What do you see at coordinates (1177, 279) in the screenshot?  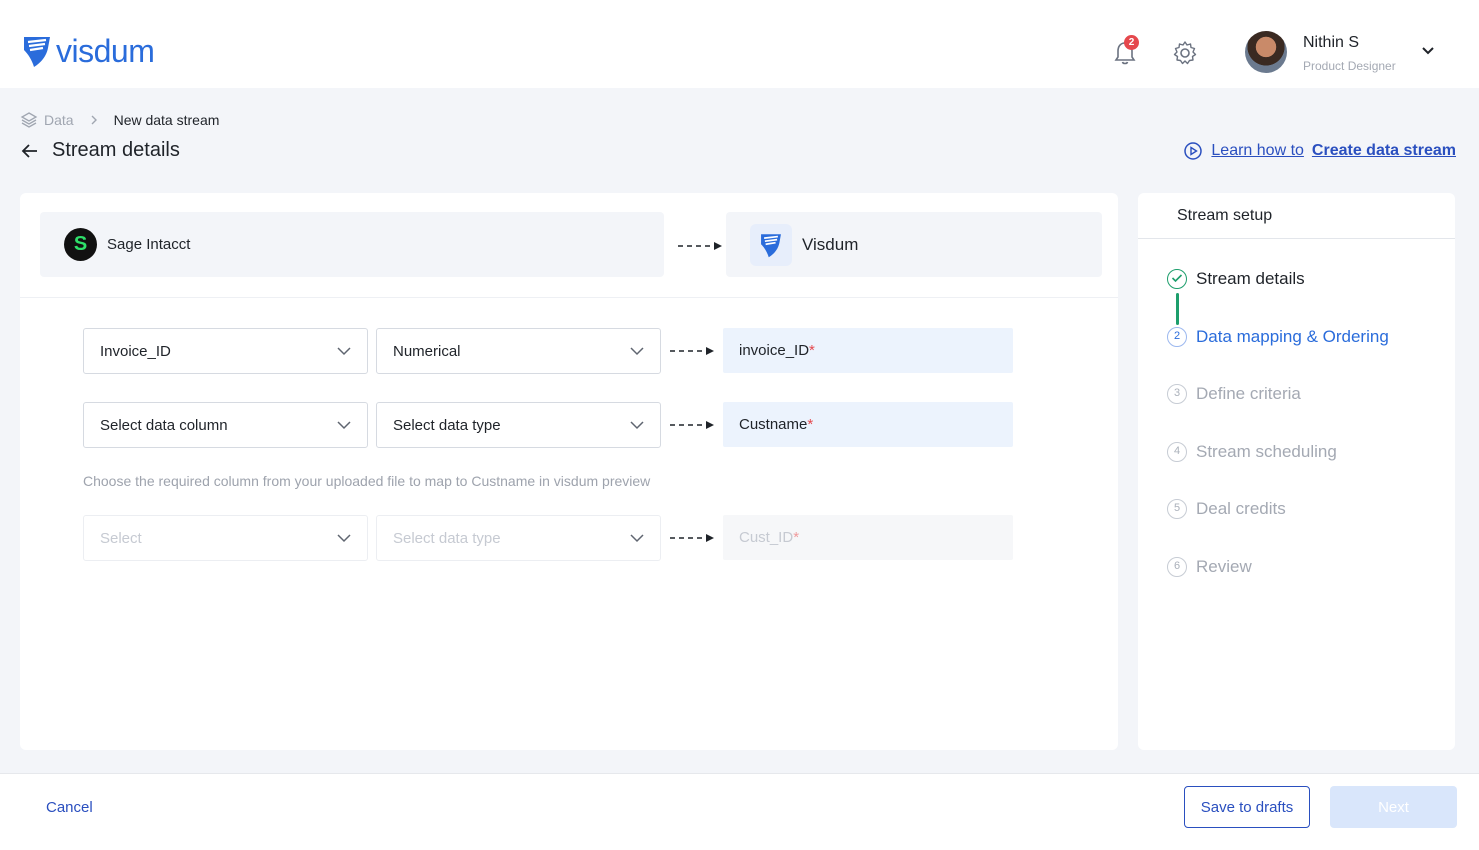 I see `check-circle-icon` at bounding box center [1177, 279].